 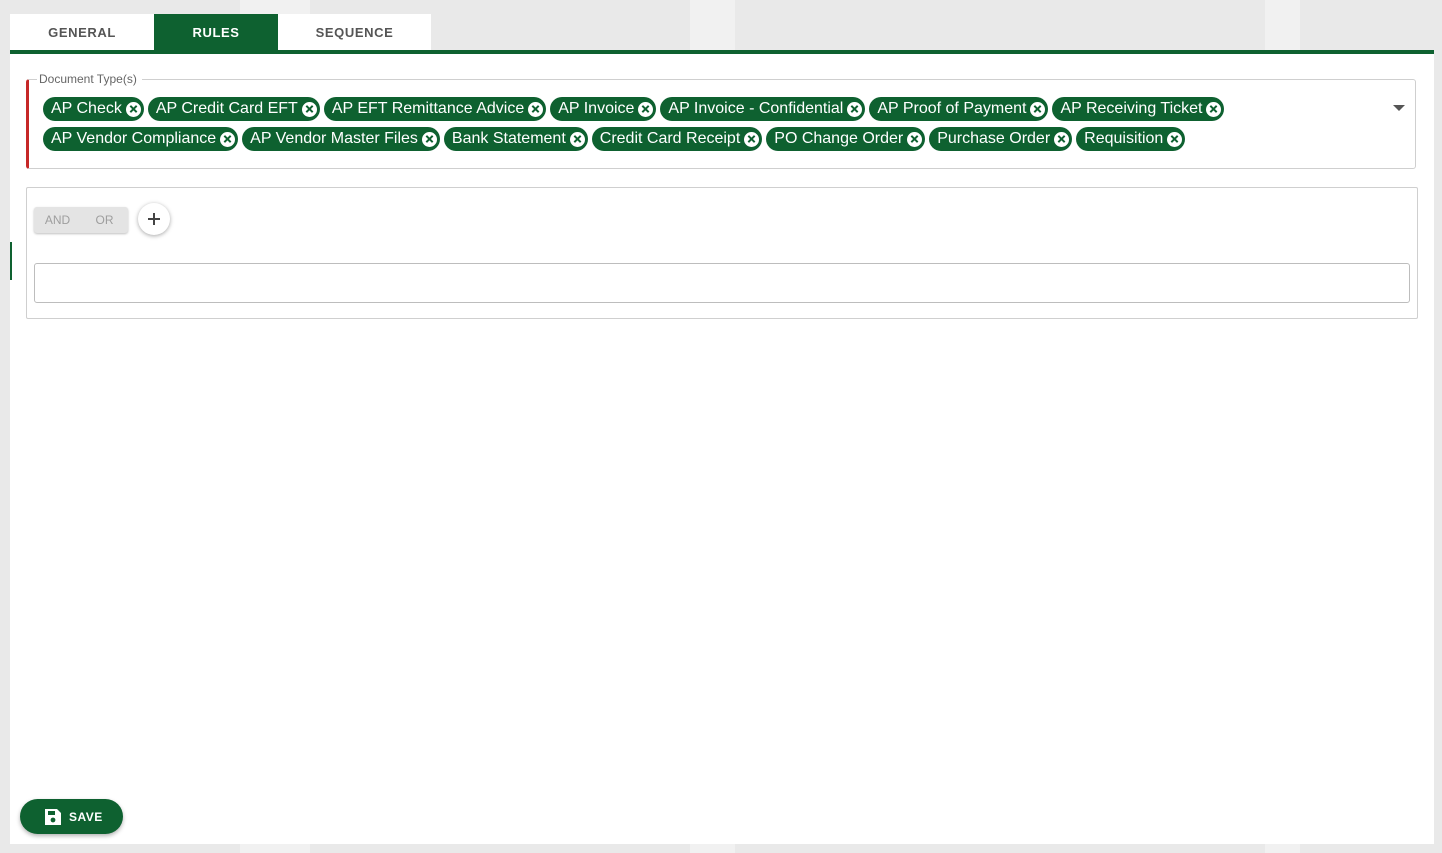 I want to click on chip-ap-vendor-compliance: AP Vendor Compliance, so click(x=141, y=139).